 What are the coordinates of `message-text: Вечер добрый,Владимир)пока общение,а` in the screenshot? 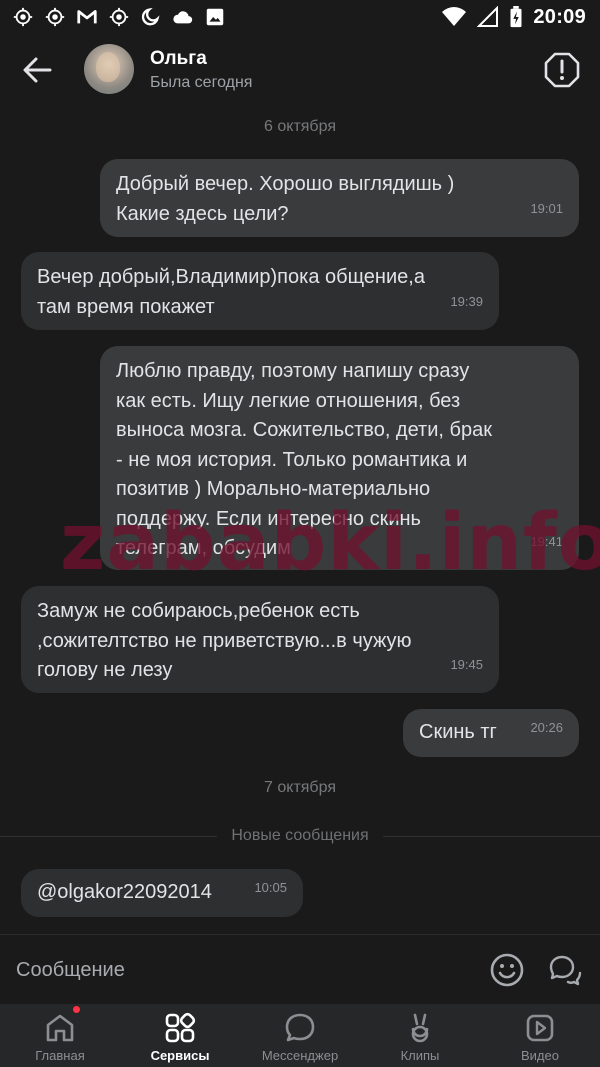 It's located at (231, 277).